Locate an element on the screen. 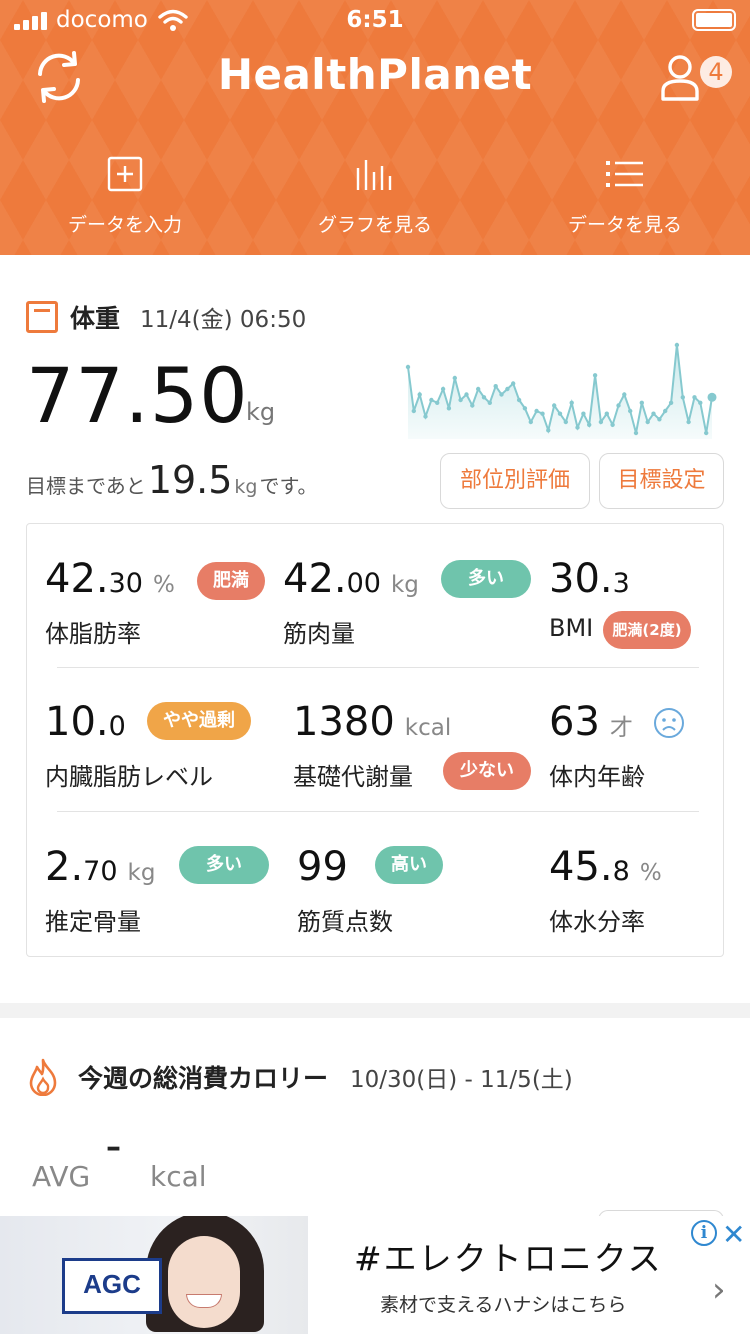  trend-area is located at coordinates (560, 392).